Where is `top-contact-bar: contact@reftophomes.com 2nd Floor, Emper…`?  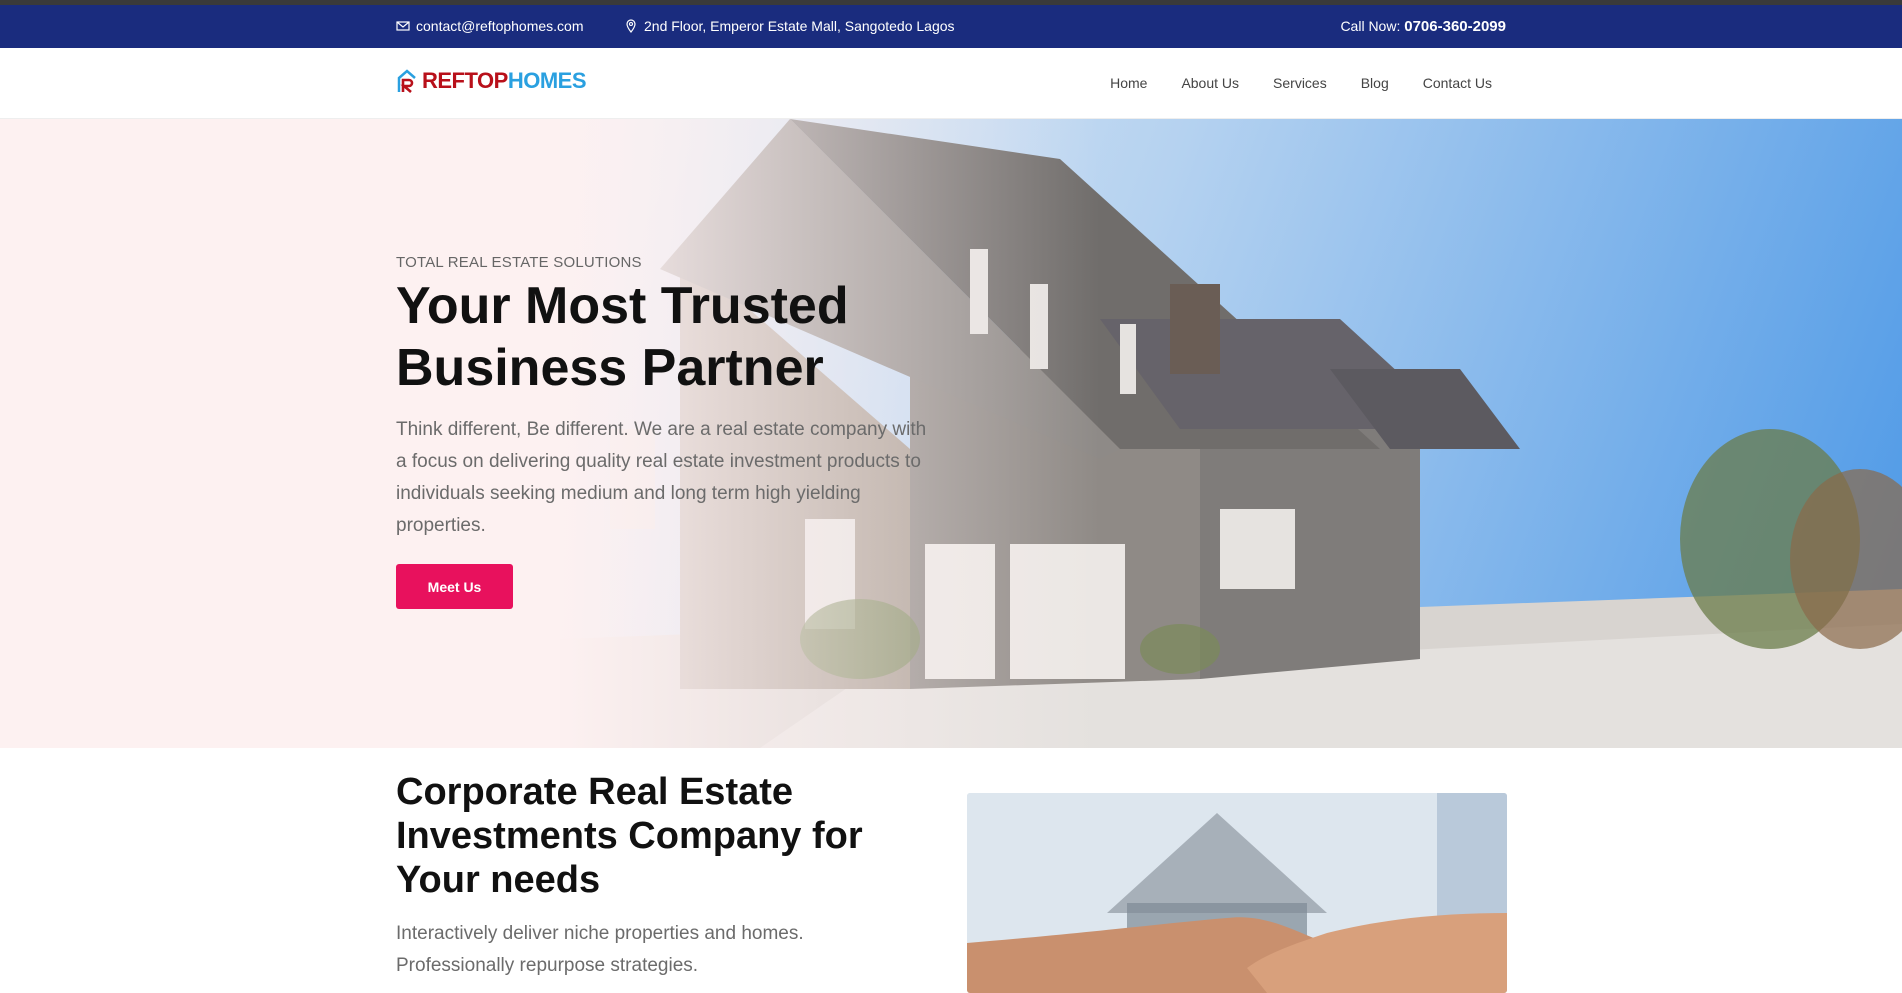 top-contact-bar: contact@reftophomes.com 2nd Floor, Emper… is located at coordinates (951, 26).